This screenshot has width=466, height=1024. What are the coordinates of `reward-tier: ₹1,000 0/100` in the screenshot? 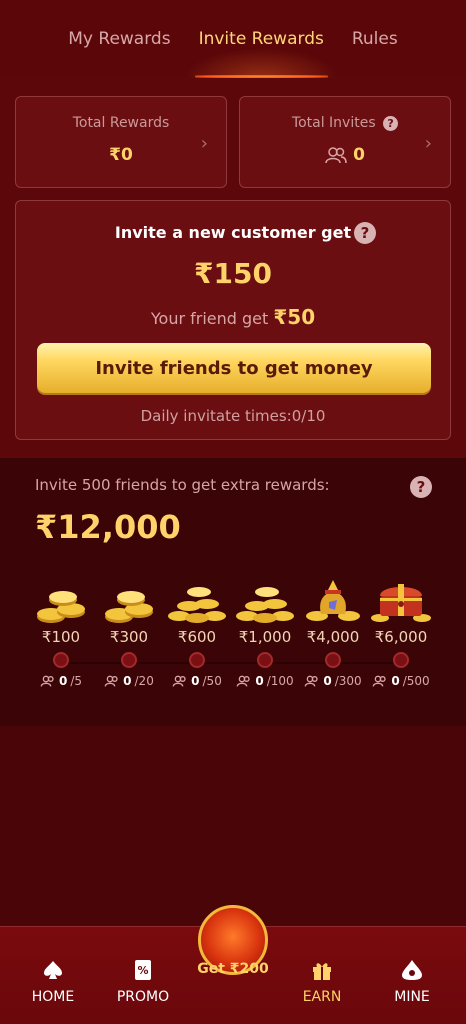 It's located at (265, 632).